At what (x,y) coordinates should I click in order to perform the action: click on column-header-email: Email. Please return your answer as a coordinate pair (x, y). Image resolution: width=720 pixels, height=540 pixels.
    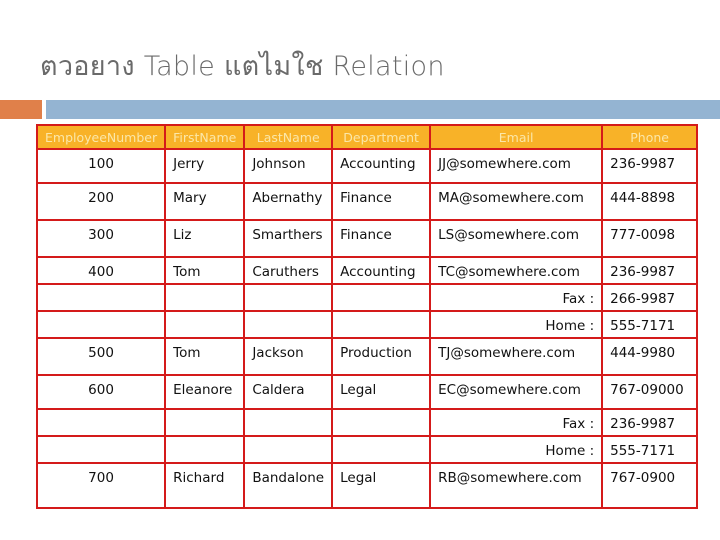
    Looking at the image, I should click on (516, 137).